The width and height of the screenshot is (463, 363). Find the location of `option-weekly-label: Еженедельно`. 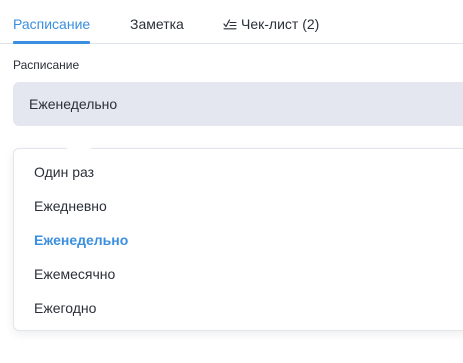

option-weekly-label: Еженедельно is located at coordinates (81, 240).